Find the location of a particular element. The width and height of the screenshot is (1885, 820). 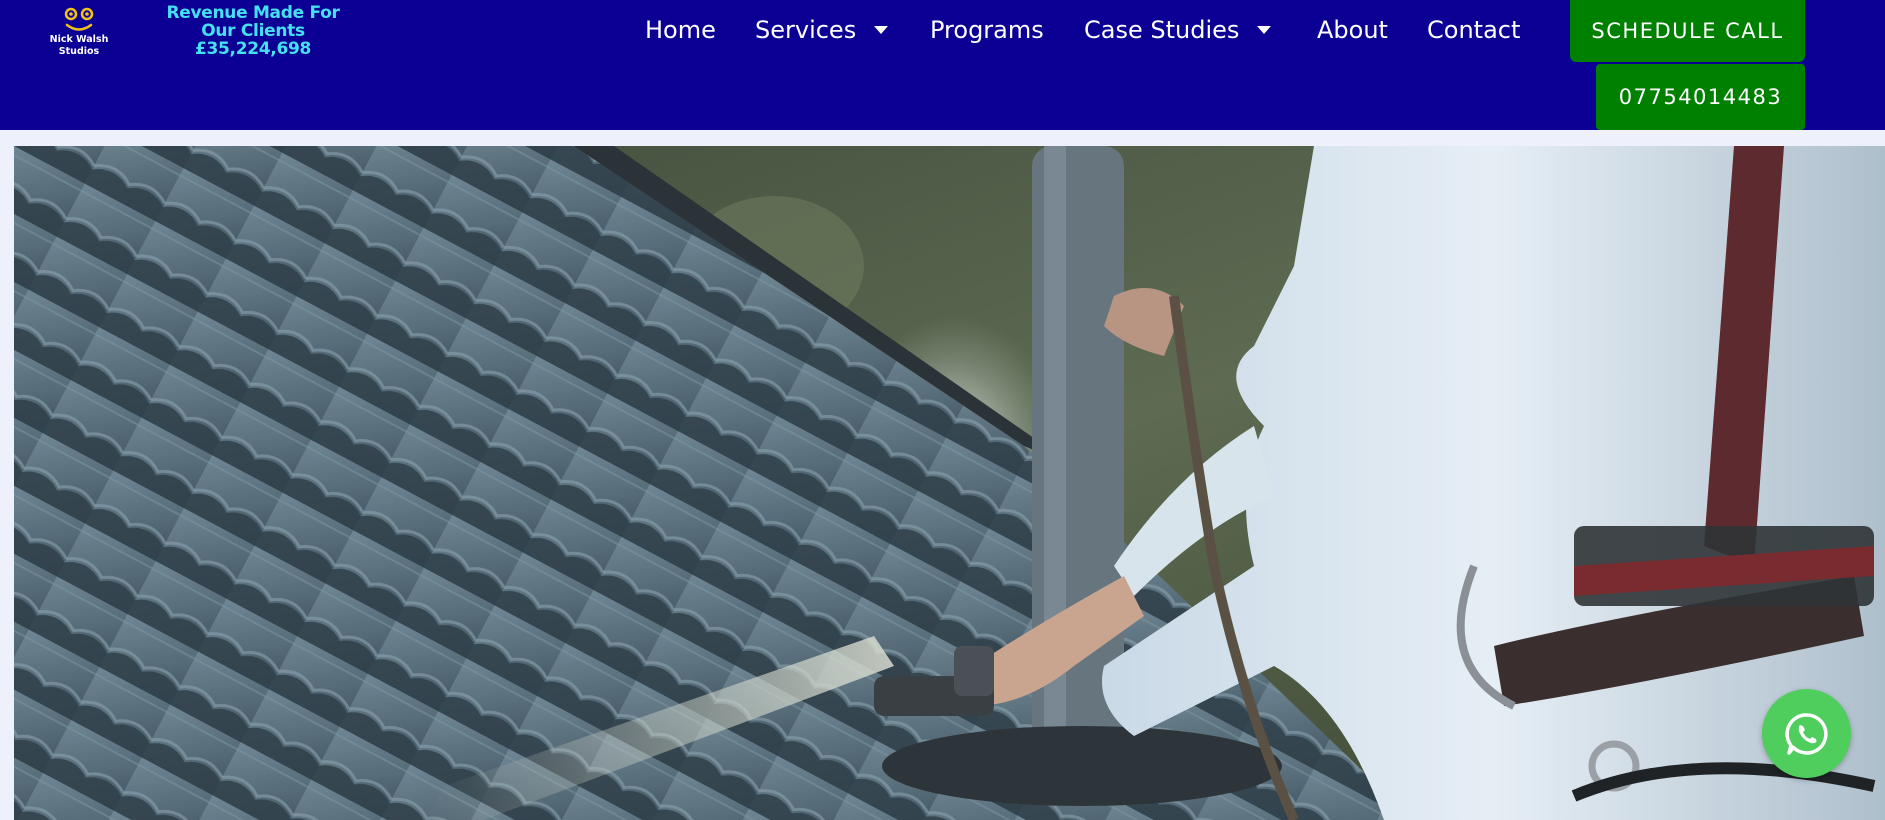

tagline-line1: Revenue Made For is located at coordinates (253, 13).